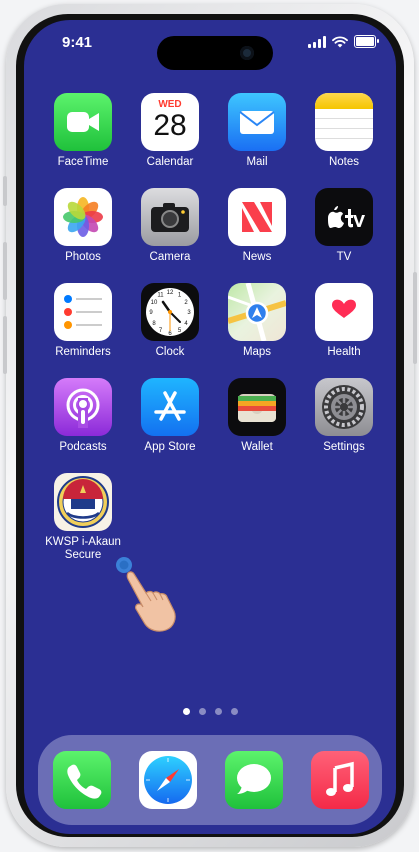 The width and height of the screenshot is (419, 852). What do you see at coordinates (317, 42) in the screenshot?
I see `cellular-signal-icon` at bounding box center [317, 42].